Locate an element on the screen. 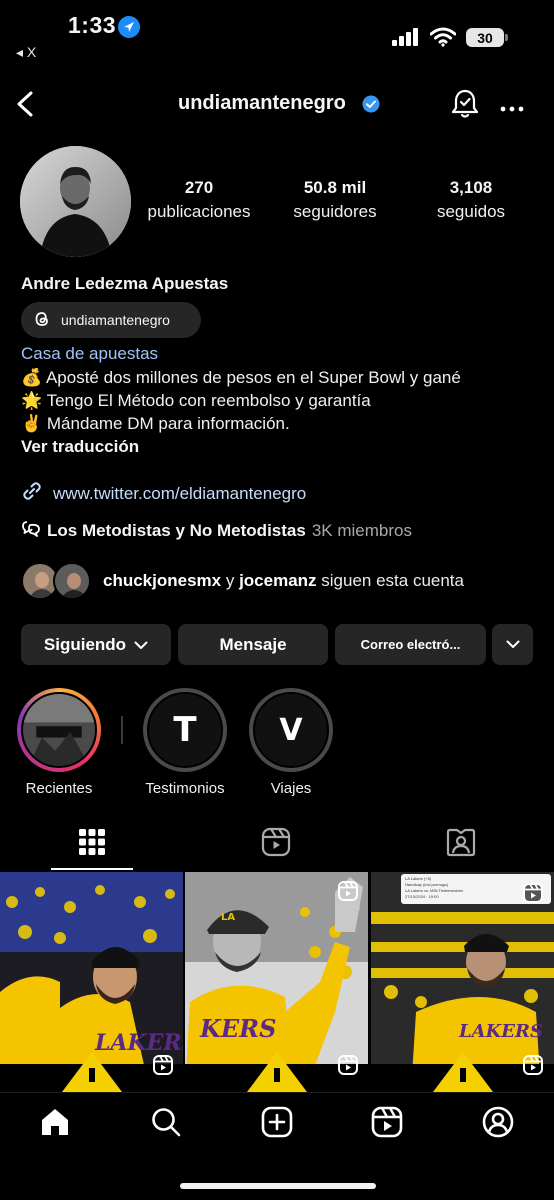 The width and height of the screenshot is (554, 1200). tab-reels is located at coordinates (276, 844).